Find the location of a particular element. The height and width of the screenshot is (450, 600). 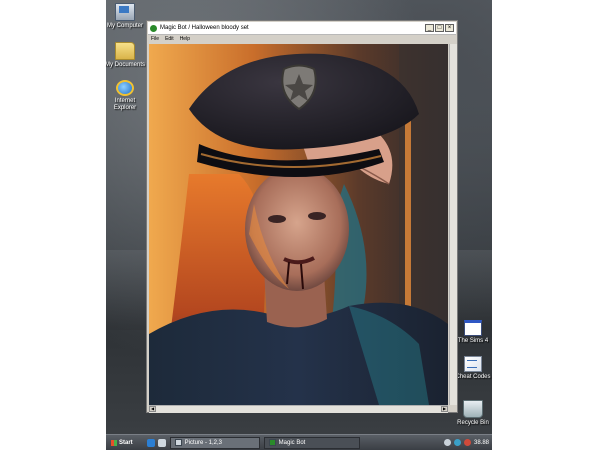

desktop-icon-internet-explorer: Internet Explorer is located at coordinates (125, 96).